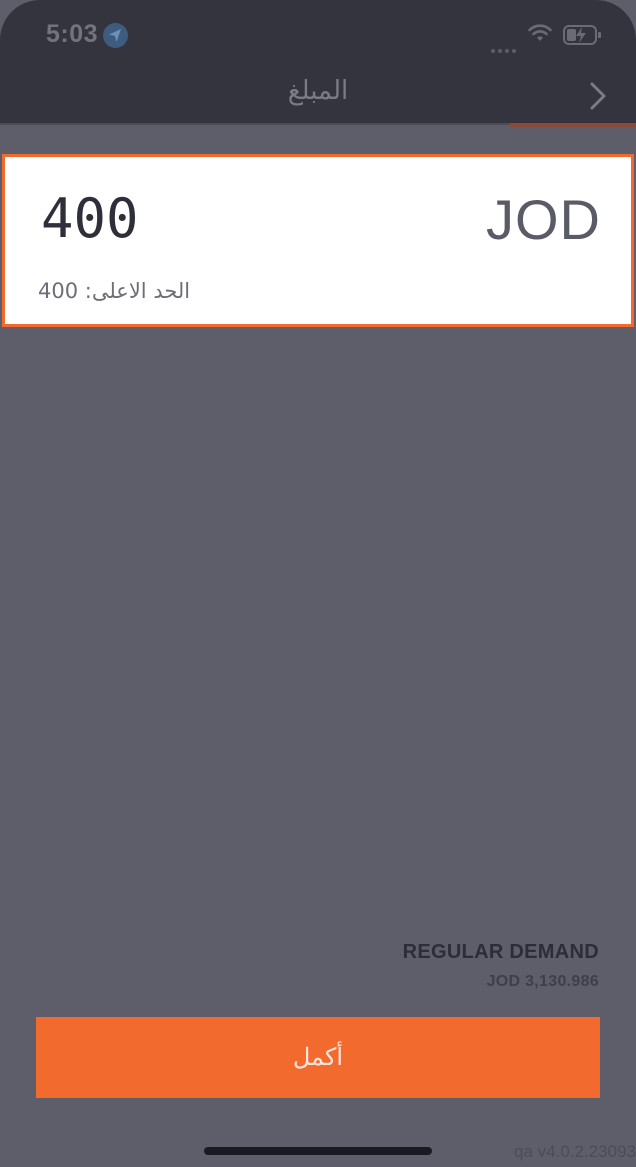 The width and height of the screenshot is (636, 1167). What do you see at coordinates (500, 952) in the screenshot?
I see `demand-type-label: REGULAR DEMAND` at bounding box center [500, 952].